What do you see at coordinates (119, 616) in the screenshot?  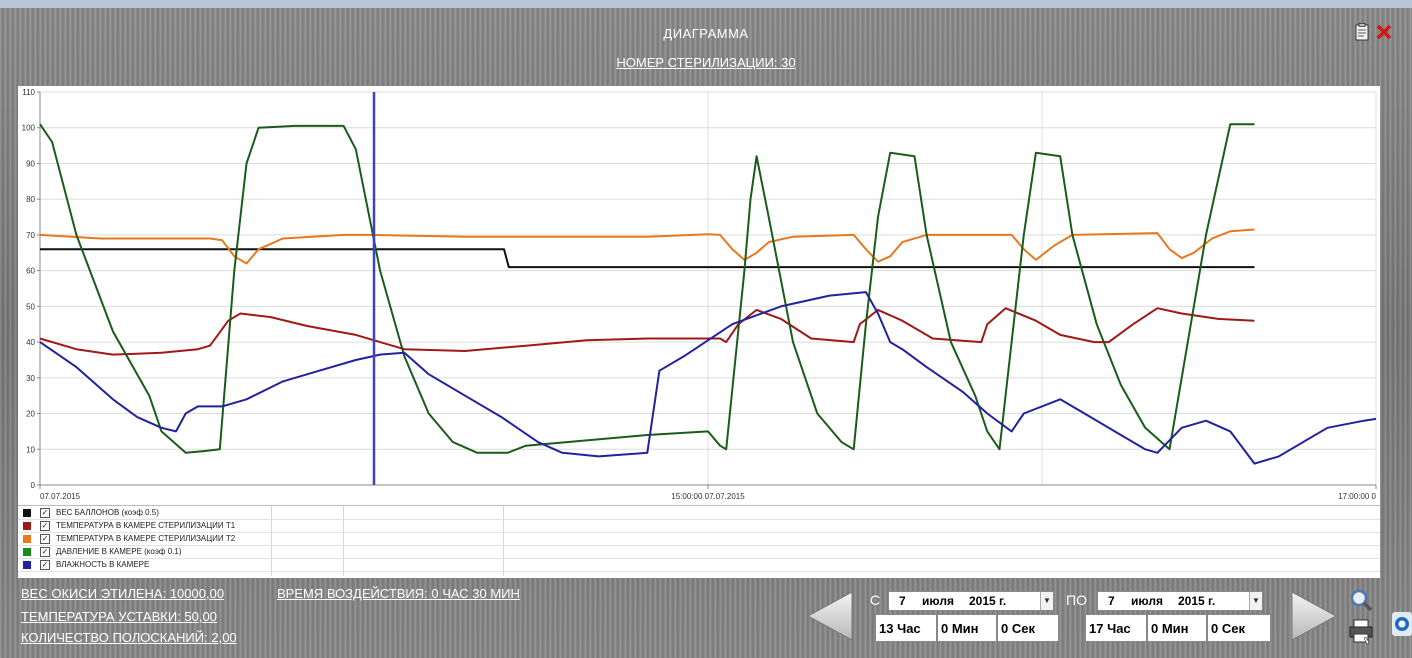 I see `setpoint-temperature: ТЕМПЕРАТУРА УСТАВКИ: 50,00` at bounding box center [119, 616].